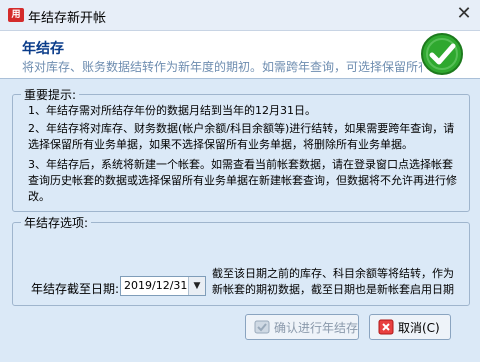 Image resolution: width=480 pixels, height=362 pixels. What do you see at coordinates (240, 15) in the screenshot?
I see `title-bar: 用 年结存新开帐 ✕` at bounding box center [240, 15].